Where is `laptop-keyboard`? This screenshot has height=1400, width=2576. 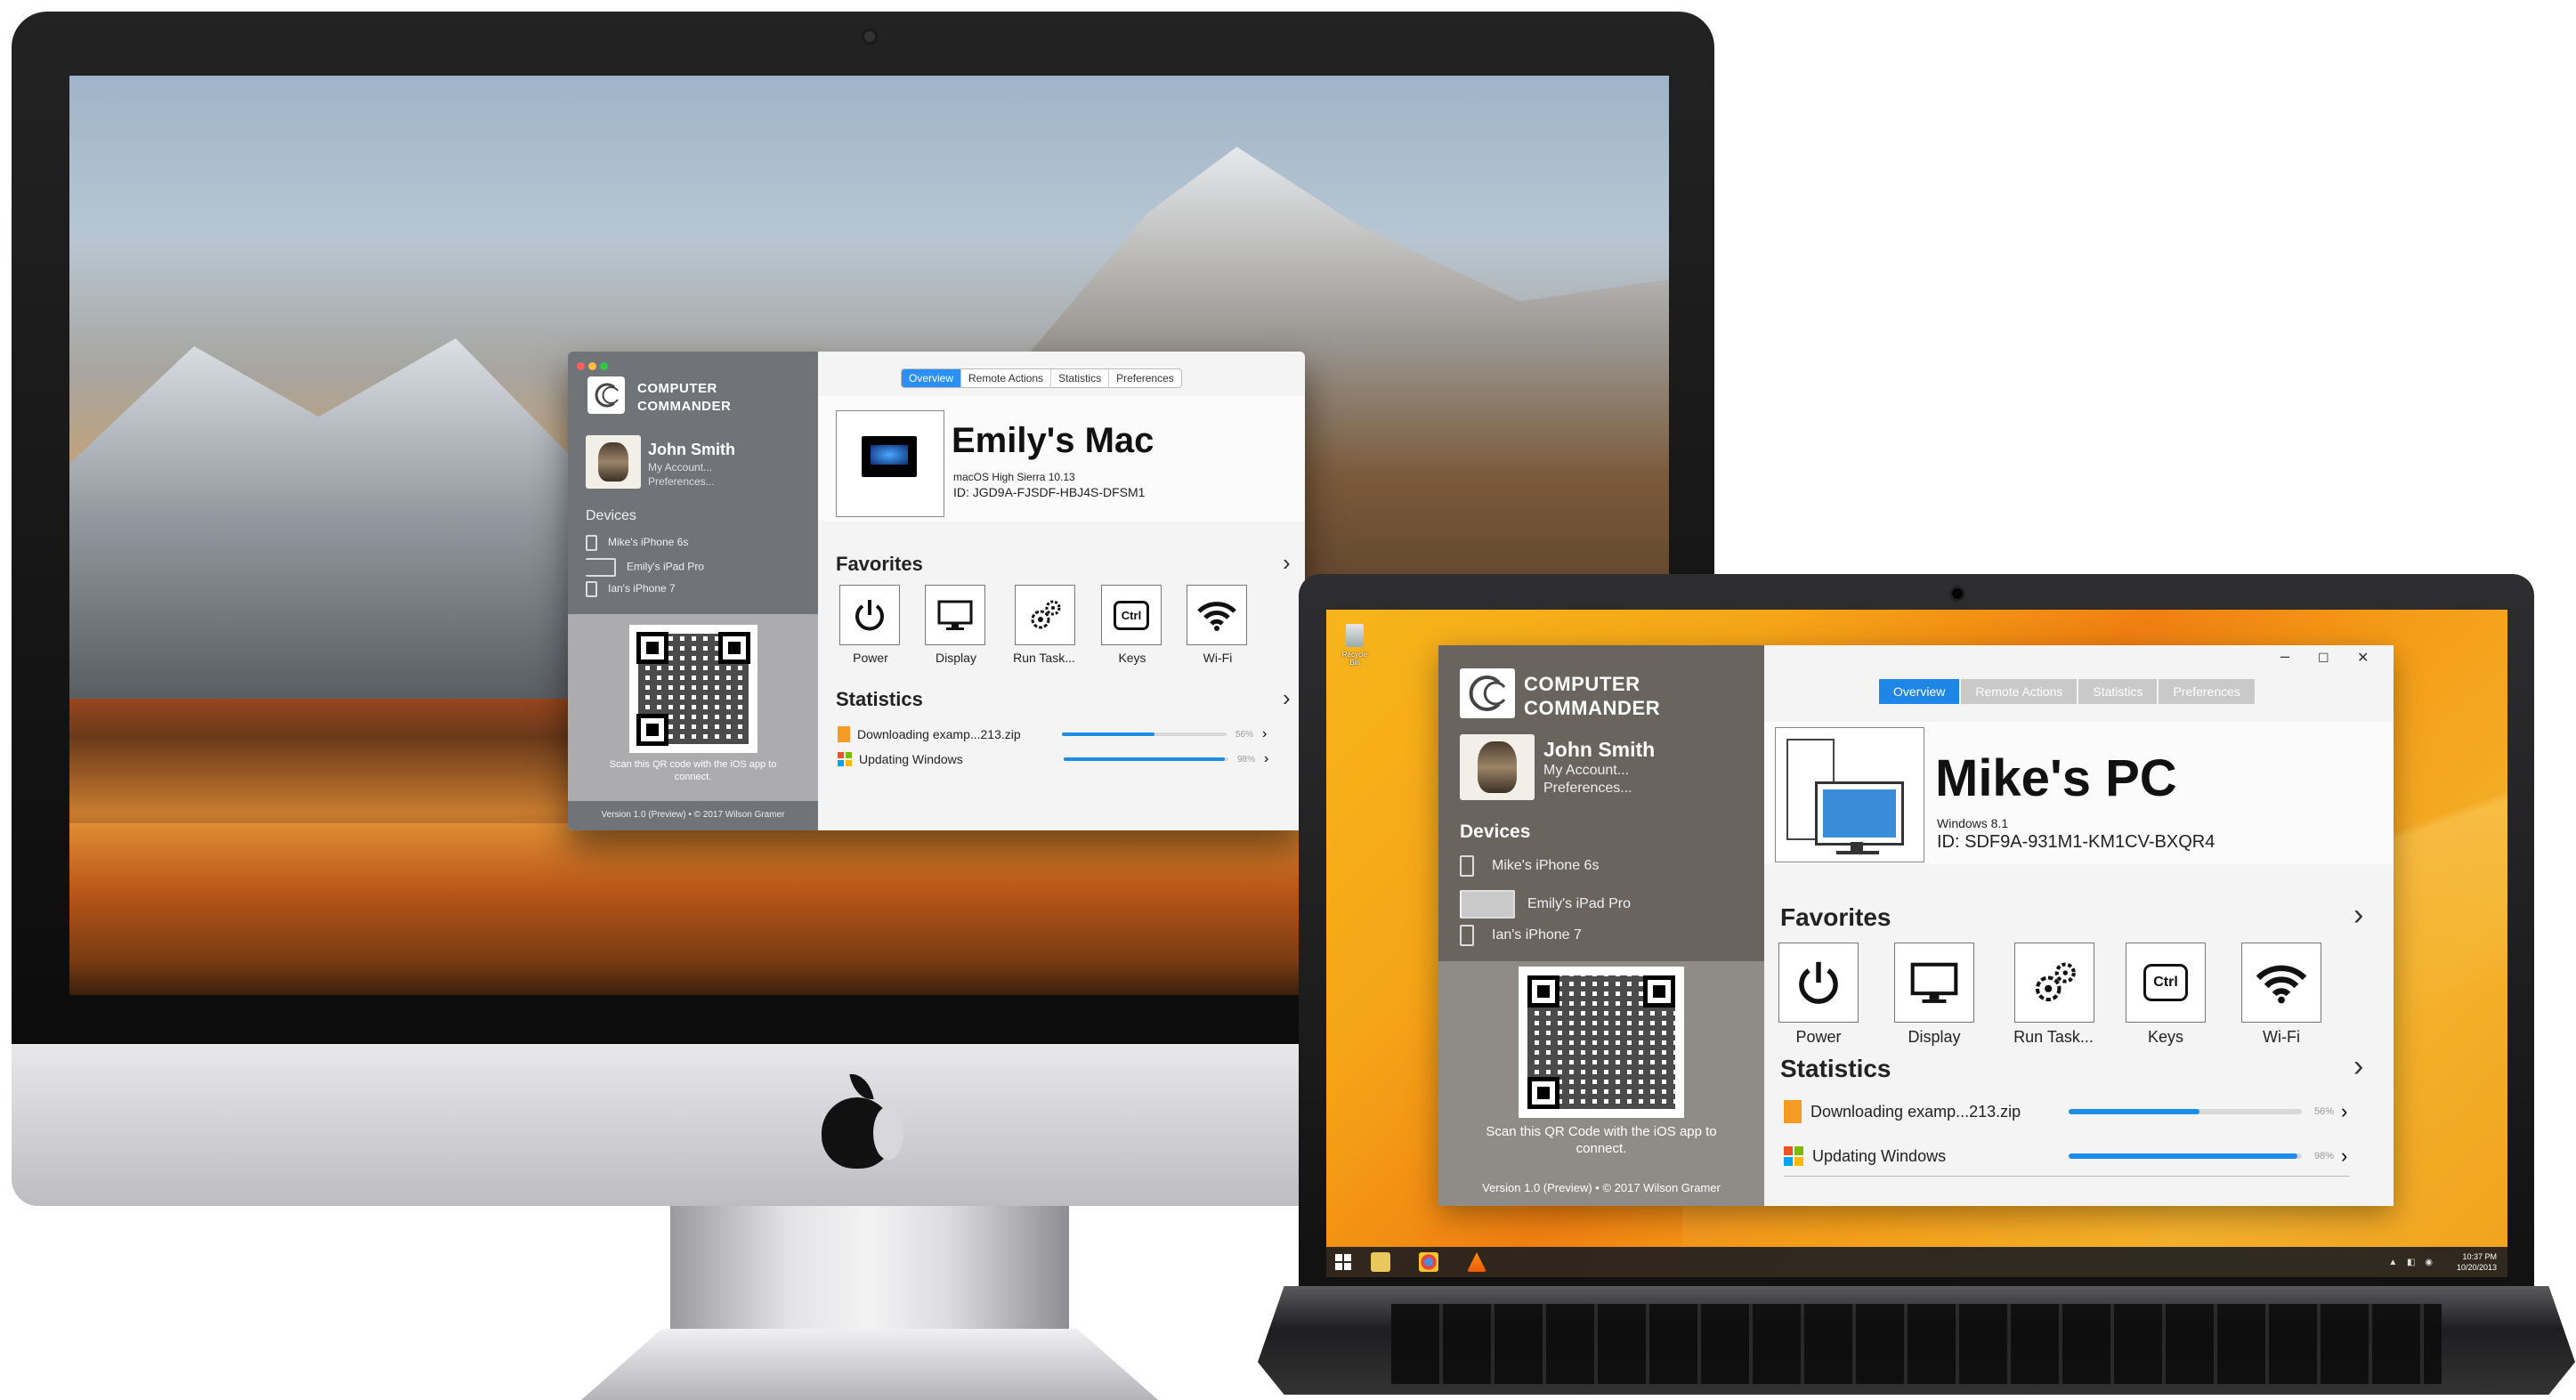
laptop-keyboard is located at coordinates (1916, 1344).